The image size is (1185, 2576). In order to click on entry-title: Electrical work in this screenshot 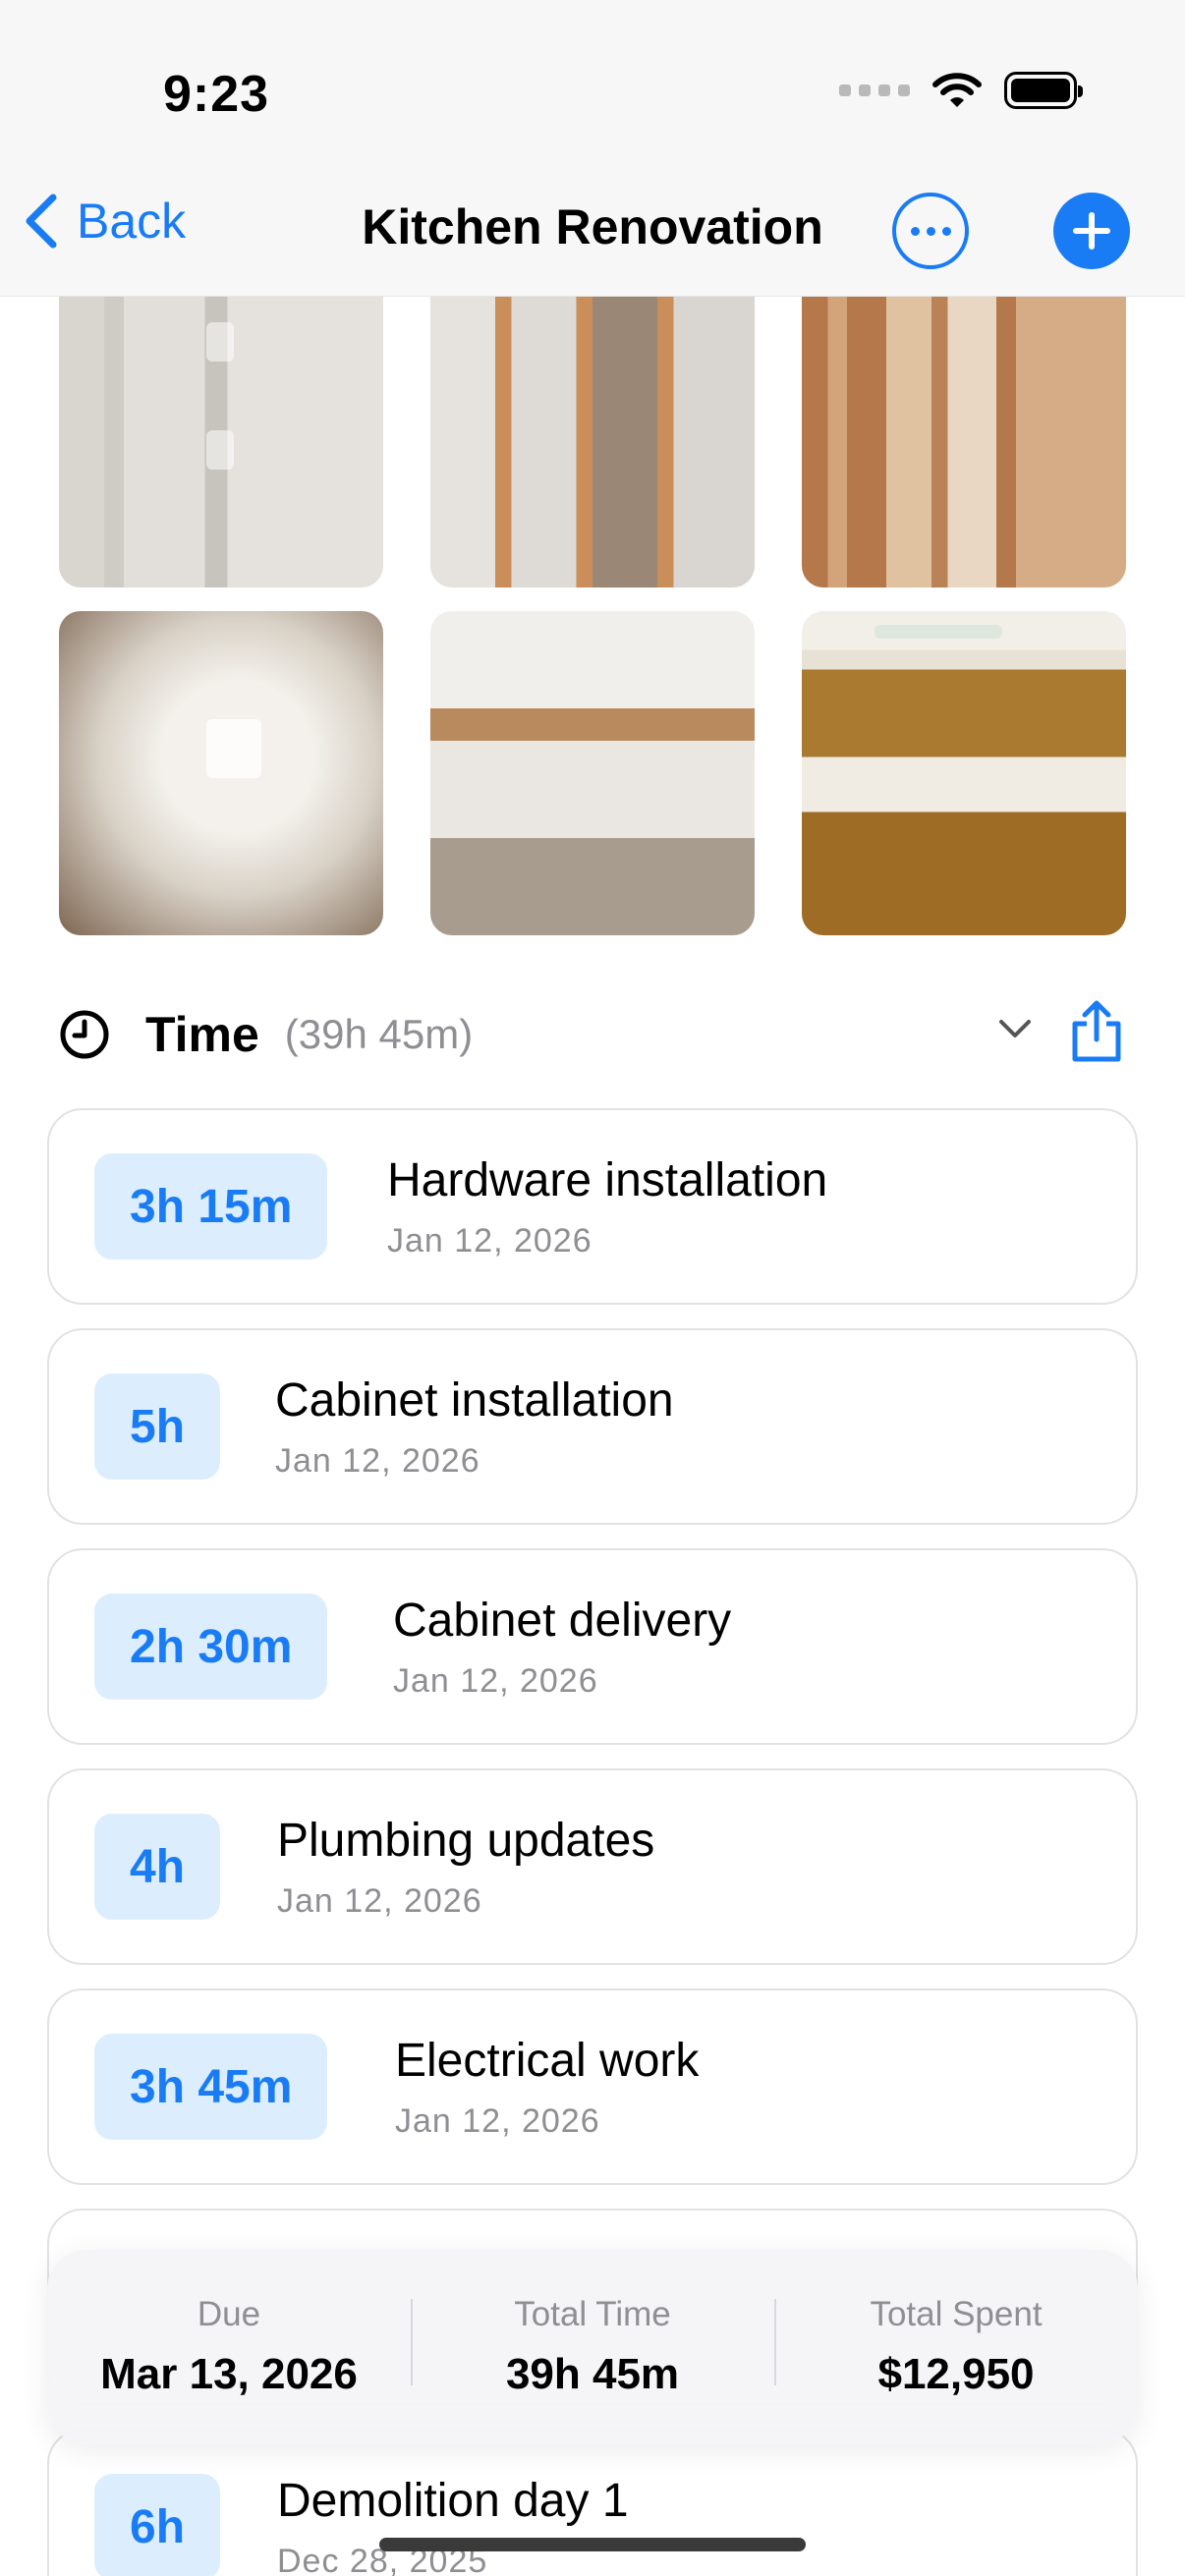, I will do `click(548, 2061)`.